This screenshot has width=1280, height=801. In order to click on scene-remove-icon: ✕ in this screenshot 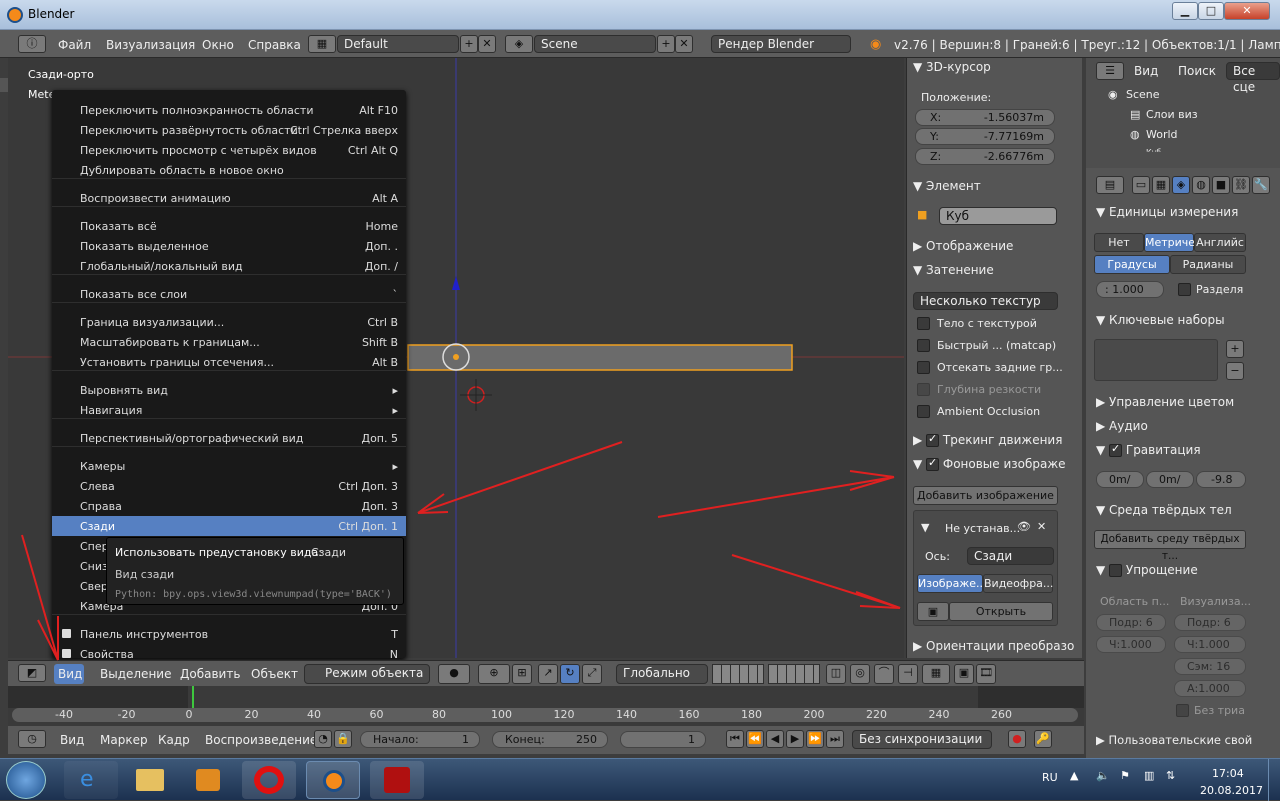, I will do `click(684, 44)`.